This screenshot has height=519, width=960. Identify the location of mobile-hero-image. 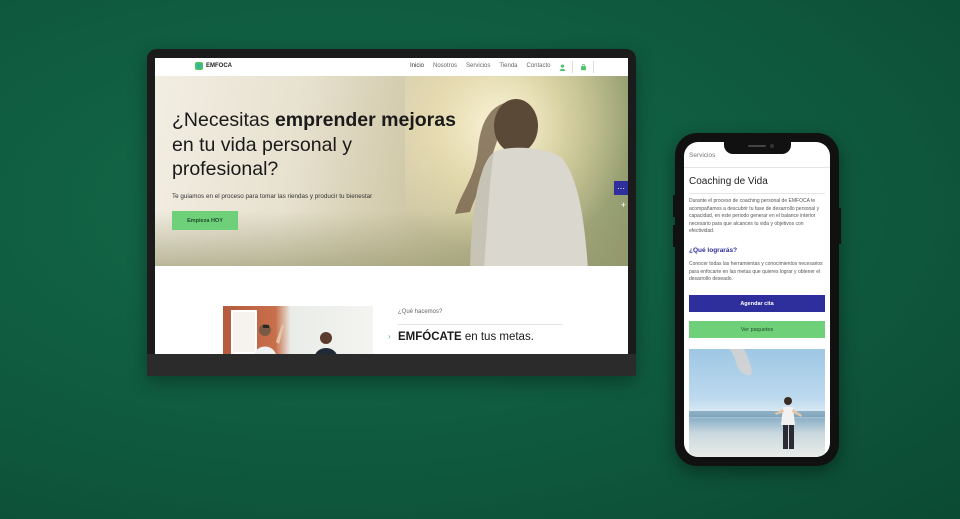
(757, 403).